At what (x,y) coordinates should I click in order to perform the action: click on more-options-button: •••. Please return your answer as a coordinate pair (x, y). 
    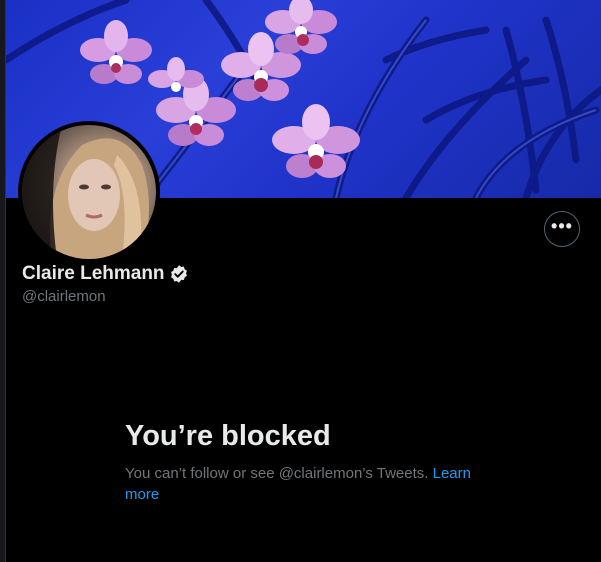
    Looking at the image, I should click on (562, 229).